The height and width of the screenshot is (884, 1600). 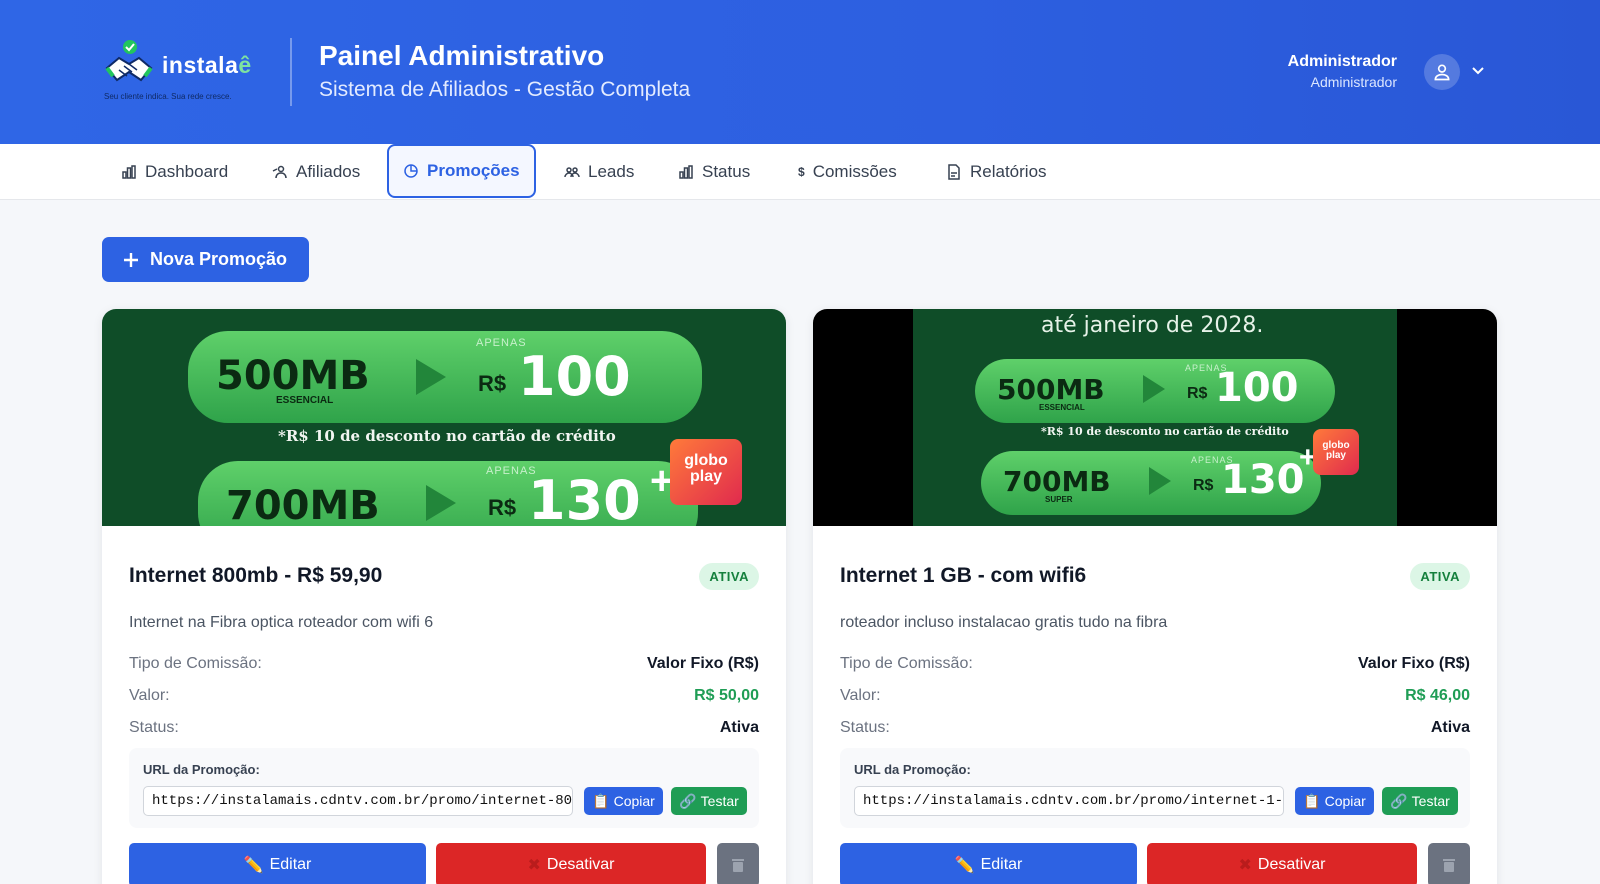 I want to click on tab-label: Status, so click(x=726, y=171).